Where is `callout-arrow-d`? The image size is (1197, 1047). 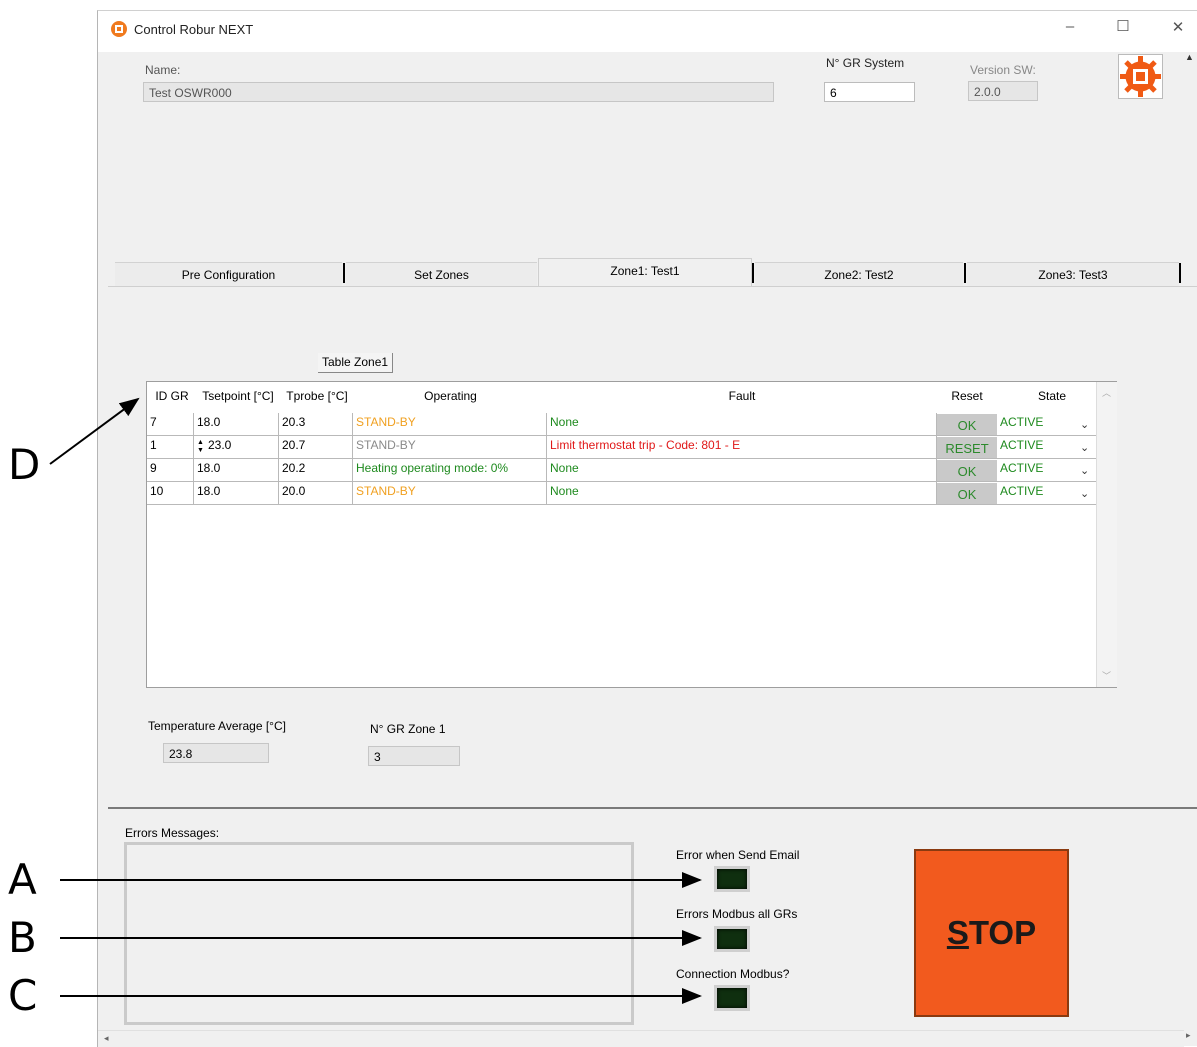
callout-arrow-d is located at coordinates (94, 431).